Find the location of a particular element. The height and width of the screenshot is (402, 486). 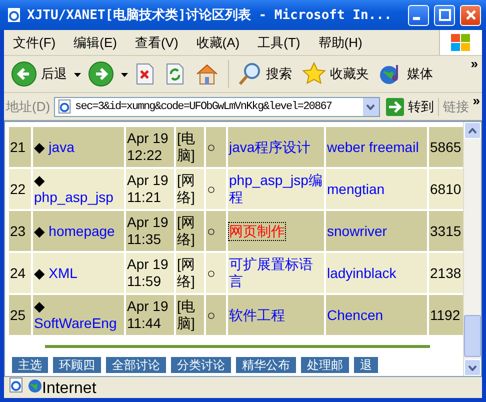

links-more-button: » is located at coordinates (476, 100).